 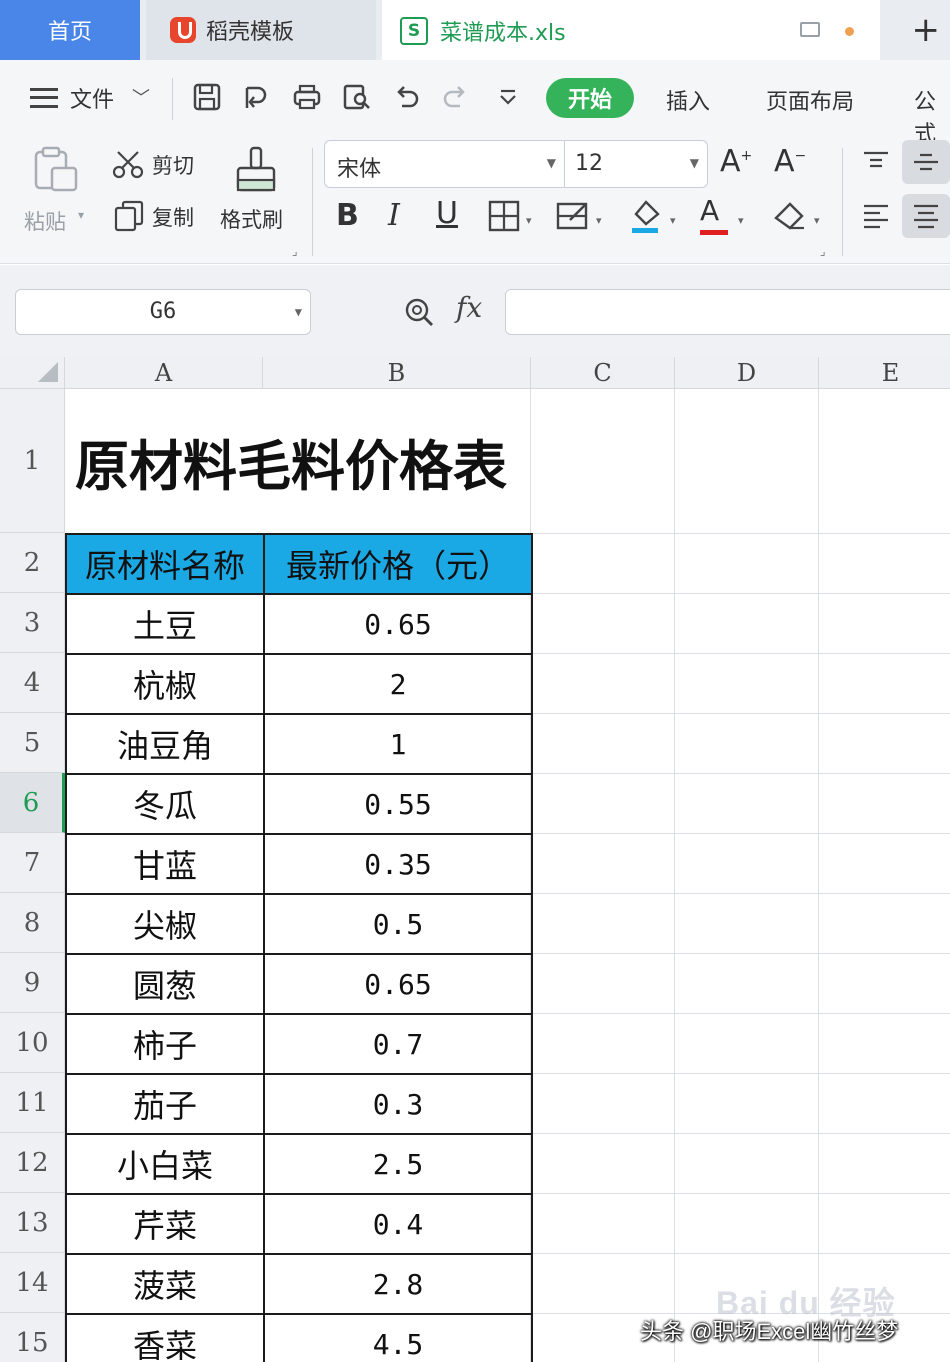 What do you see at coordinates (165, 744) in the screenshot?
I see `material-name-cell: 油豆角` at bounding box center [165, 744].